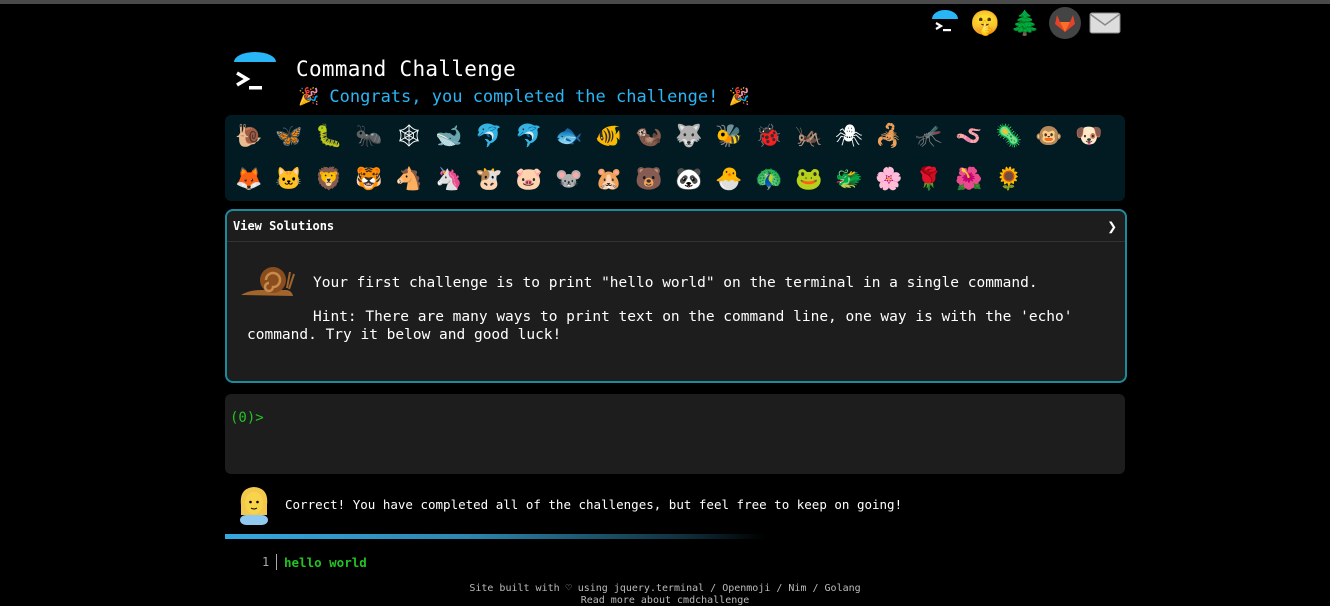 The height and width of the screenshot is (606, 1330). I want to click on critter-icon: 🐞, so click(769, 136).